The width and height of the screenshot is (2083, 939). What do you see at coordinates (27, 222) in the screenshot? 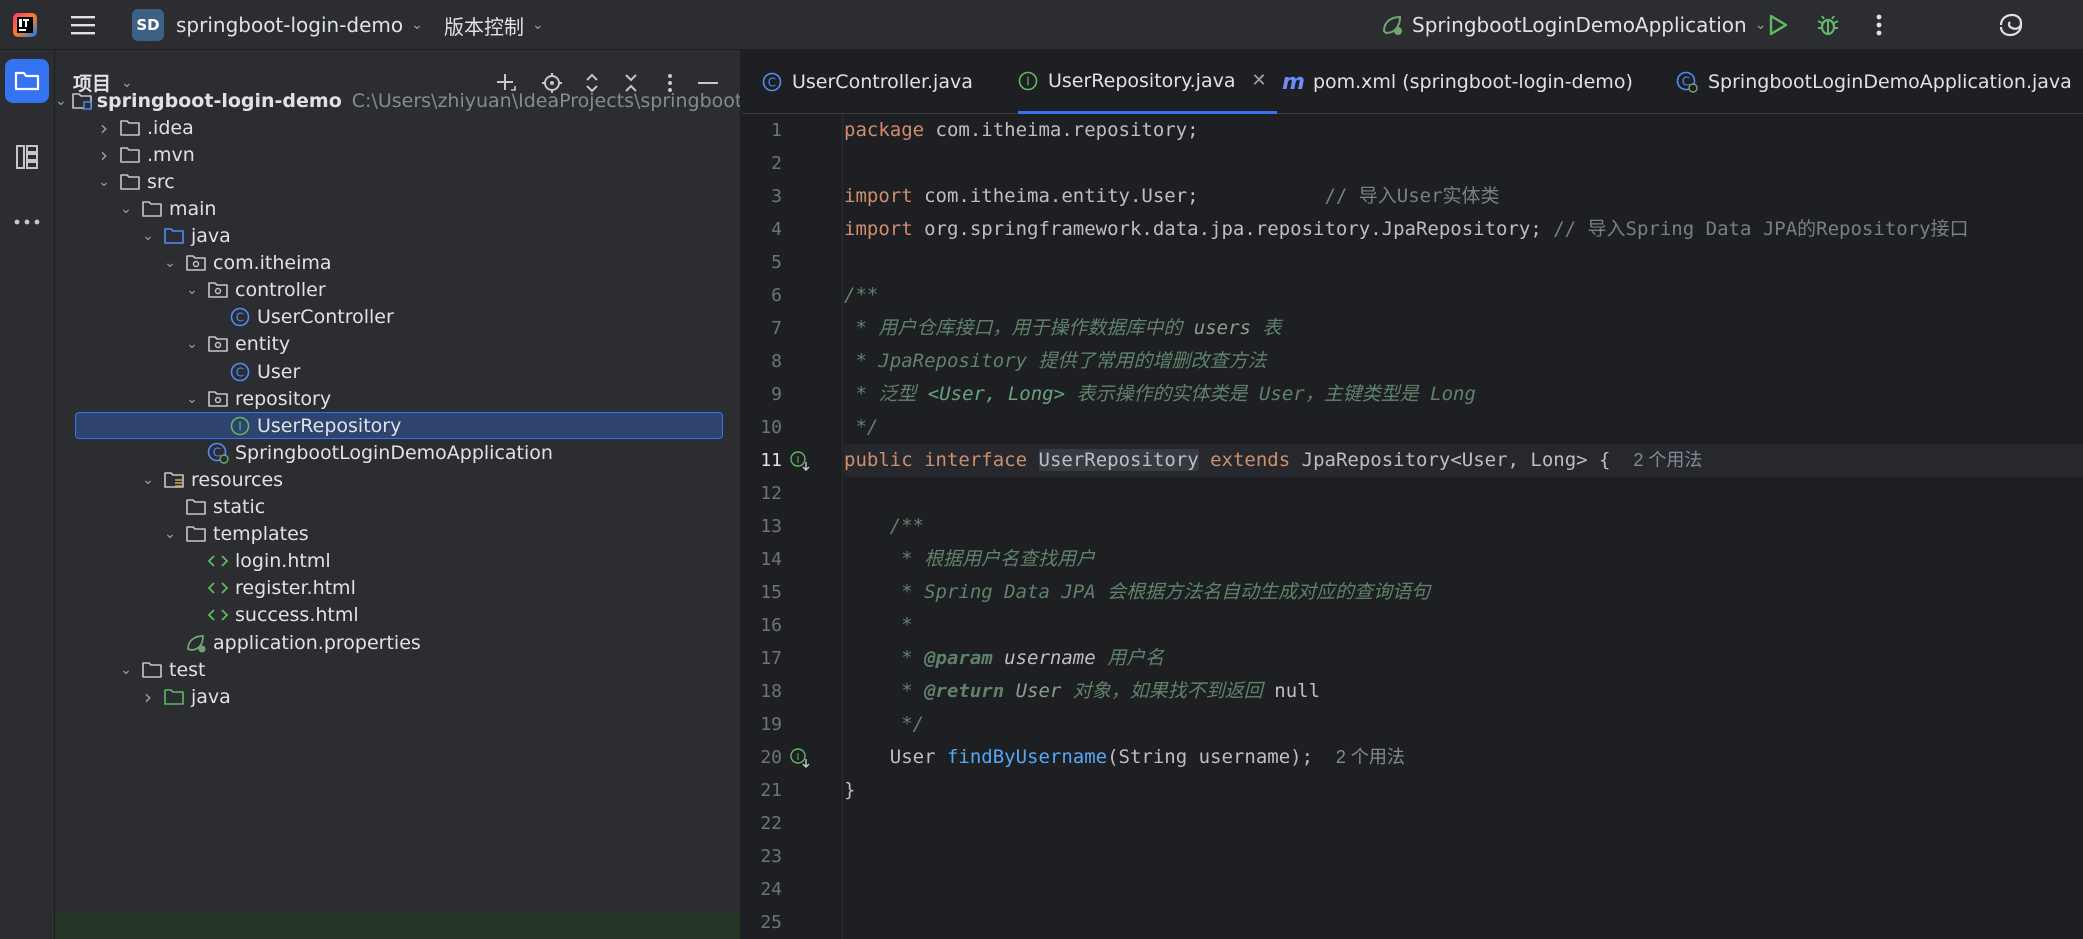
I see `more-tools-icon` at bounding box center [27, 222].